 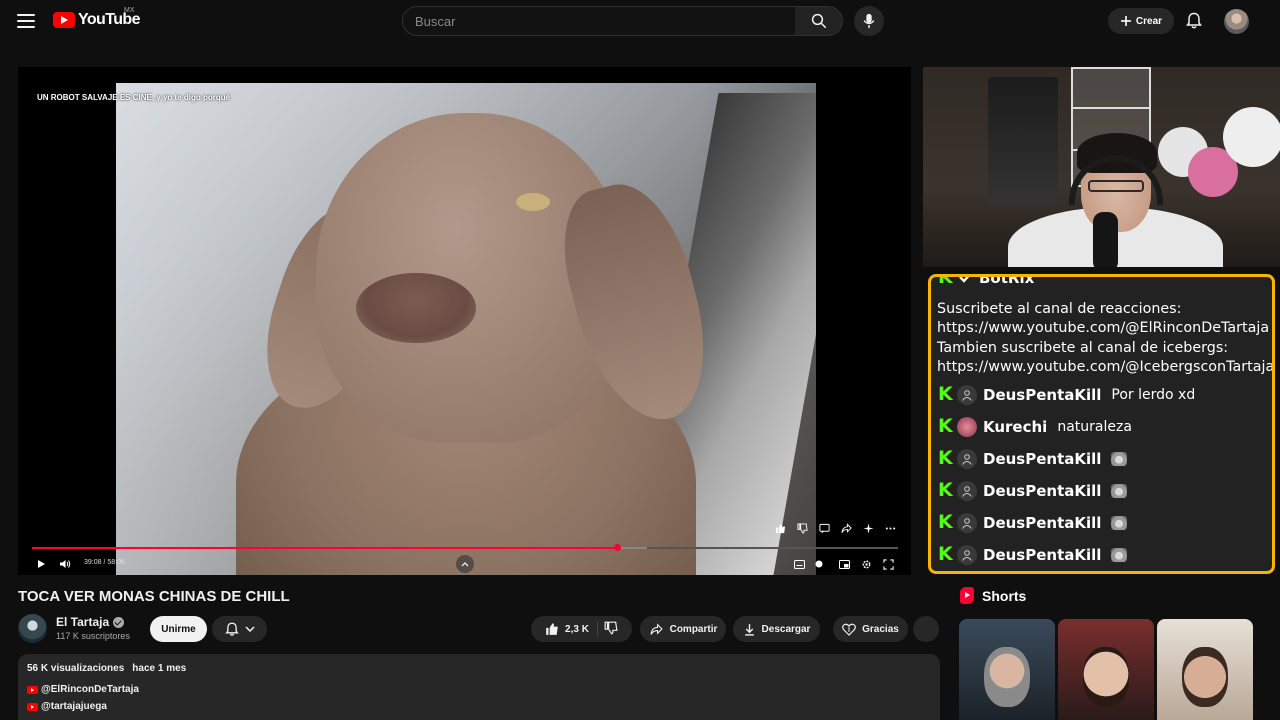 I want to click on chat-text: naturaleza, so click(x=1094, y=427).